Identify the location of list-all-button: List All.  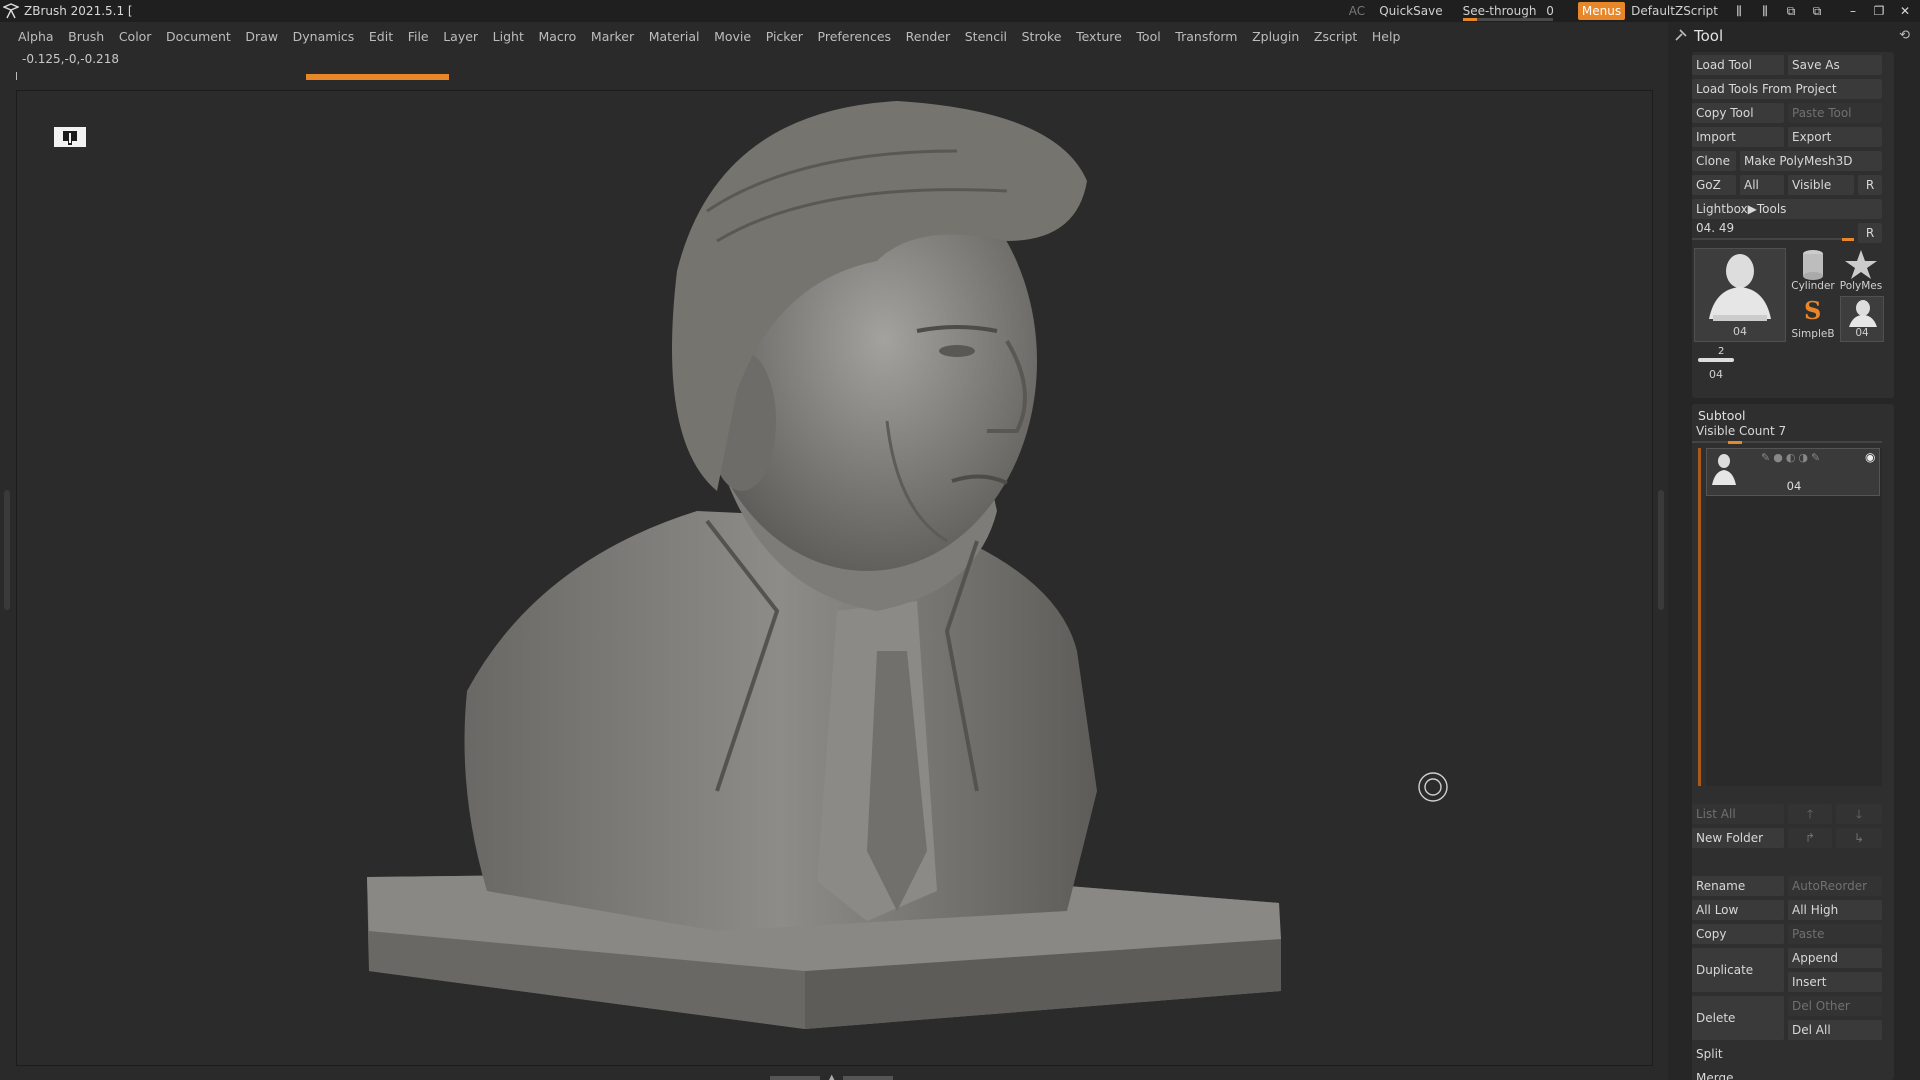
(1738, 814).